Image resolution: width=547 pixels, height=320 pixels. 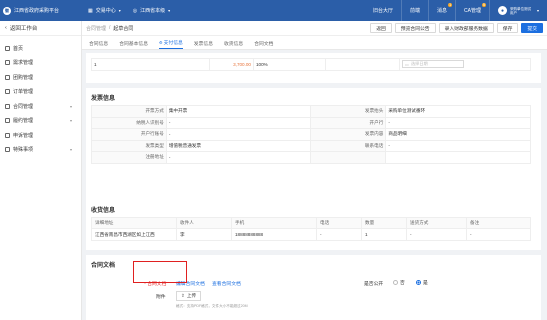 I want to click on tab-bar: 合同信息 合同基本信息 ⚙ 支付信息 发票信息 收货信息 合同文档, so click(x=314, y=43).